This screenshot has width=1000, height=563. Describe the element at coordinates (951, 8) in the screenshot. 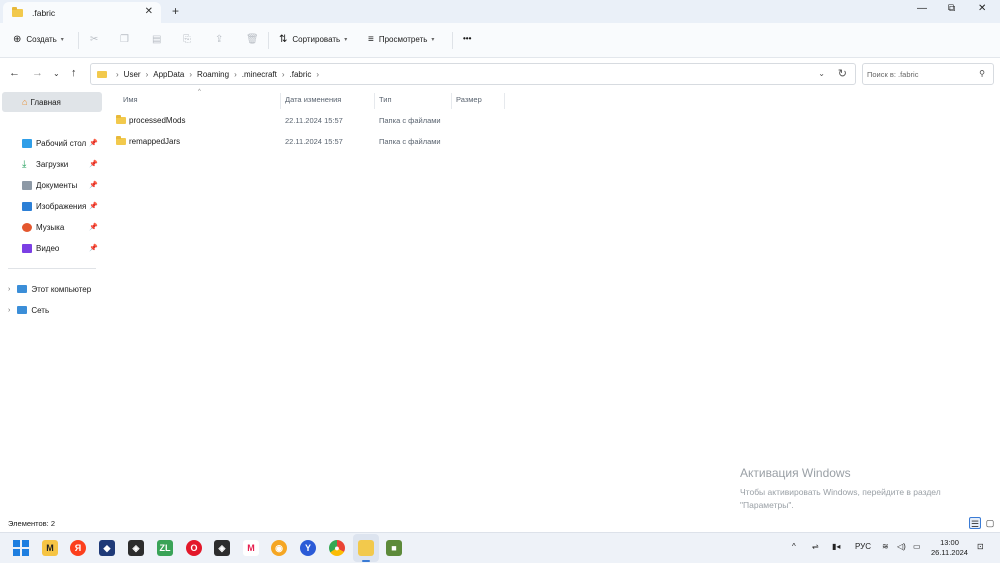

I see `maximize-button: ⧉` at that location.